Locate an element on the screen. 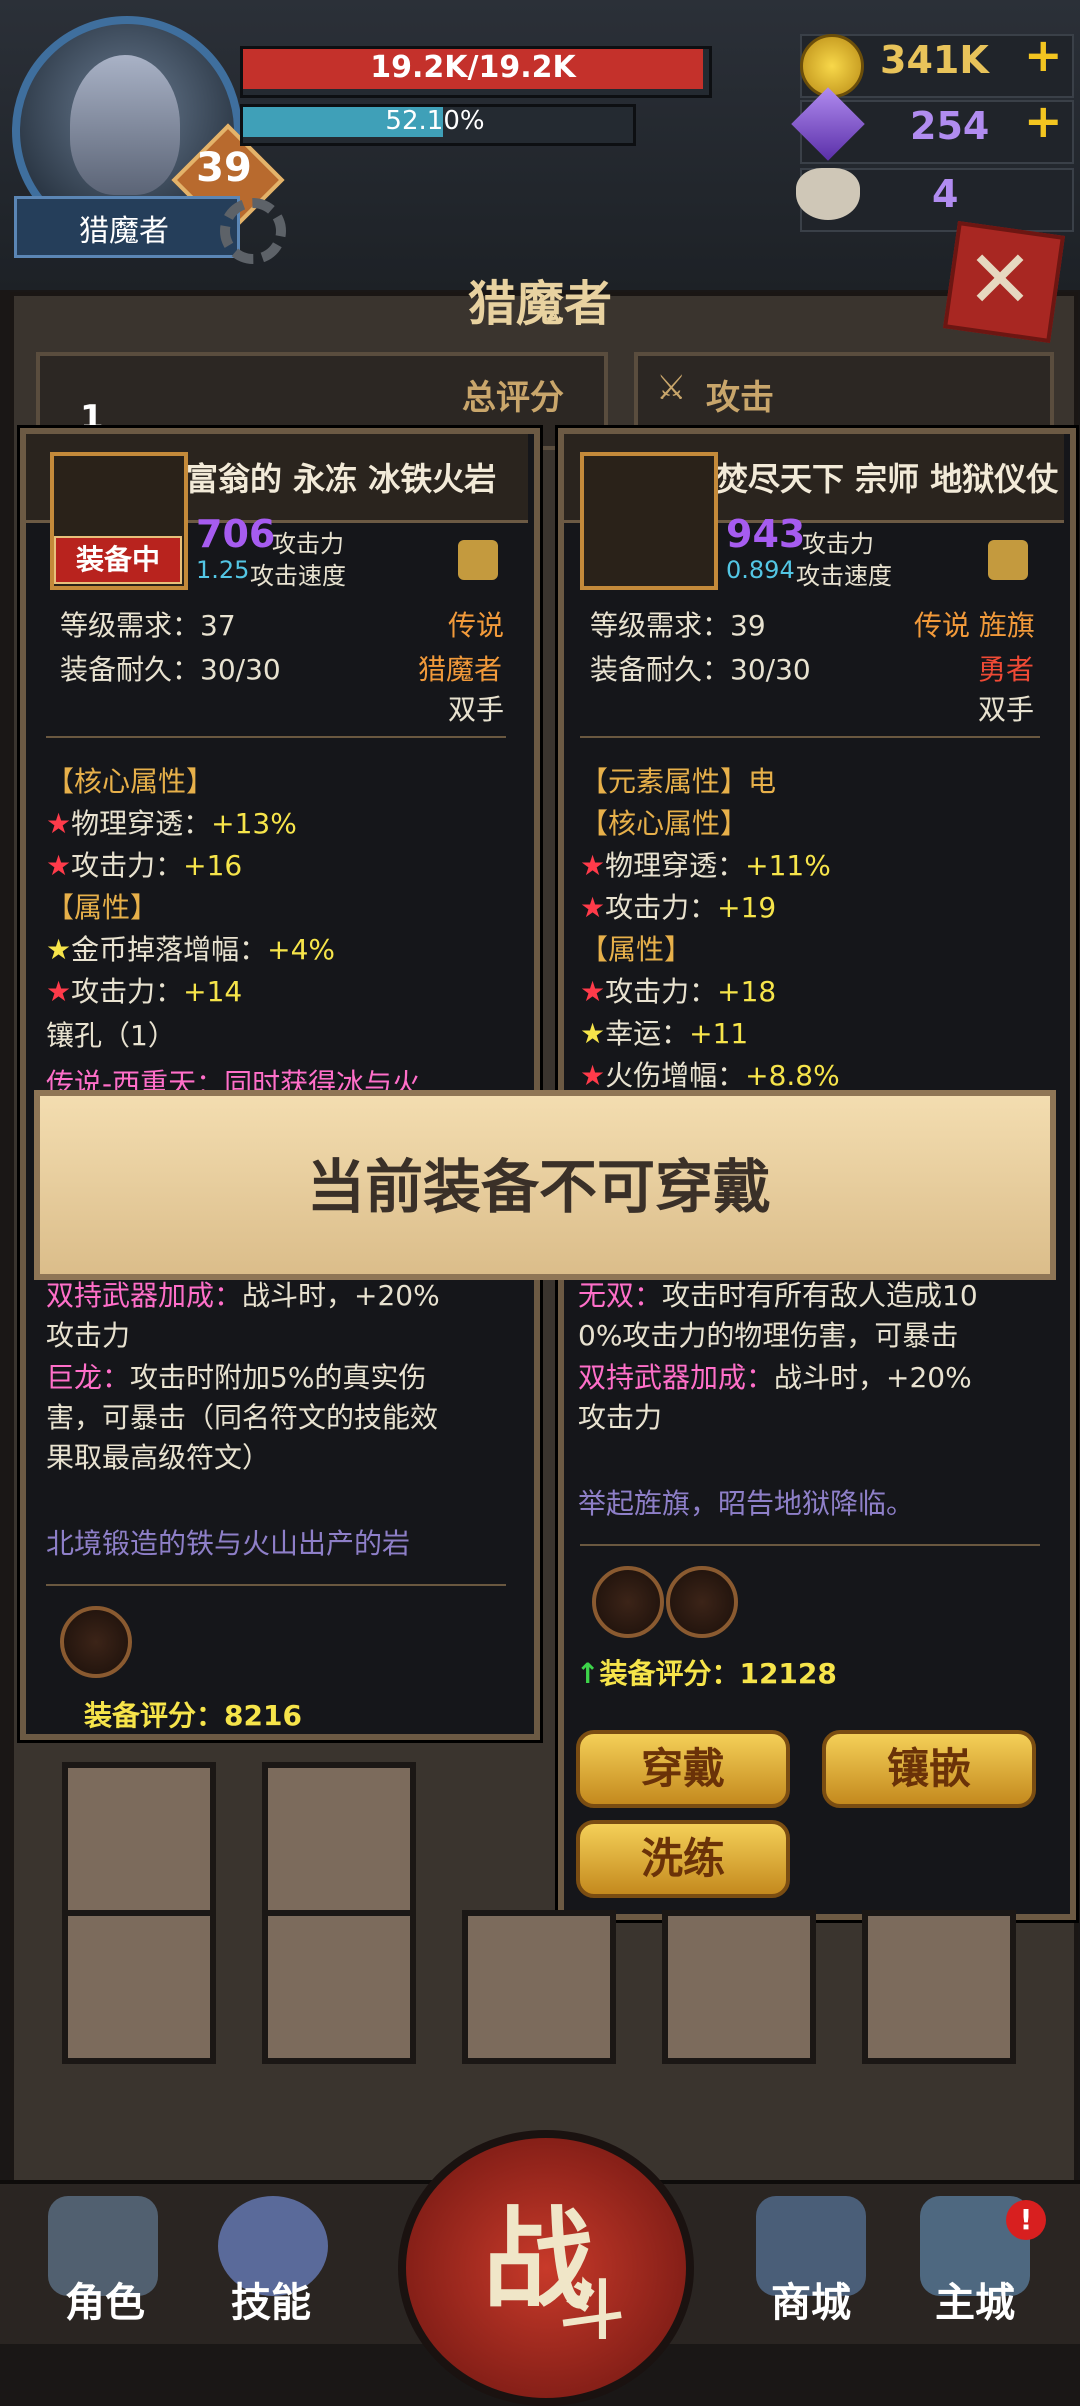 The height and width of the screenshot is (2406, 1080). compare-level-req: 等级需求：39 is located at coordinates (678, 625).